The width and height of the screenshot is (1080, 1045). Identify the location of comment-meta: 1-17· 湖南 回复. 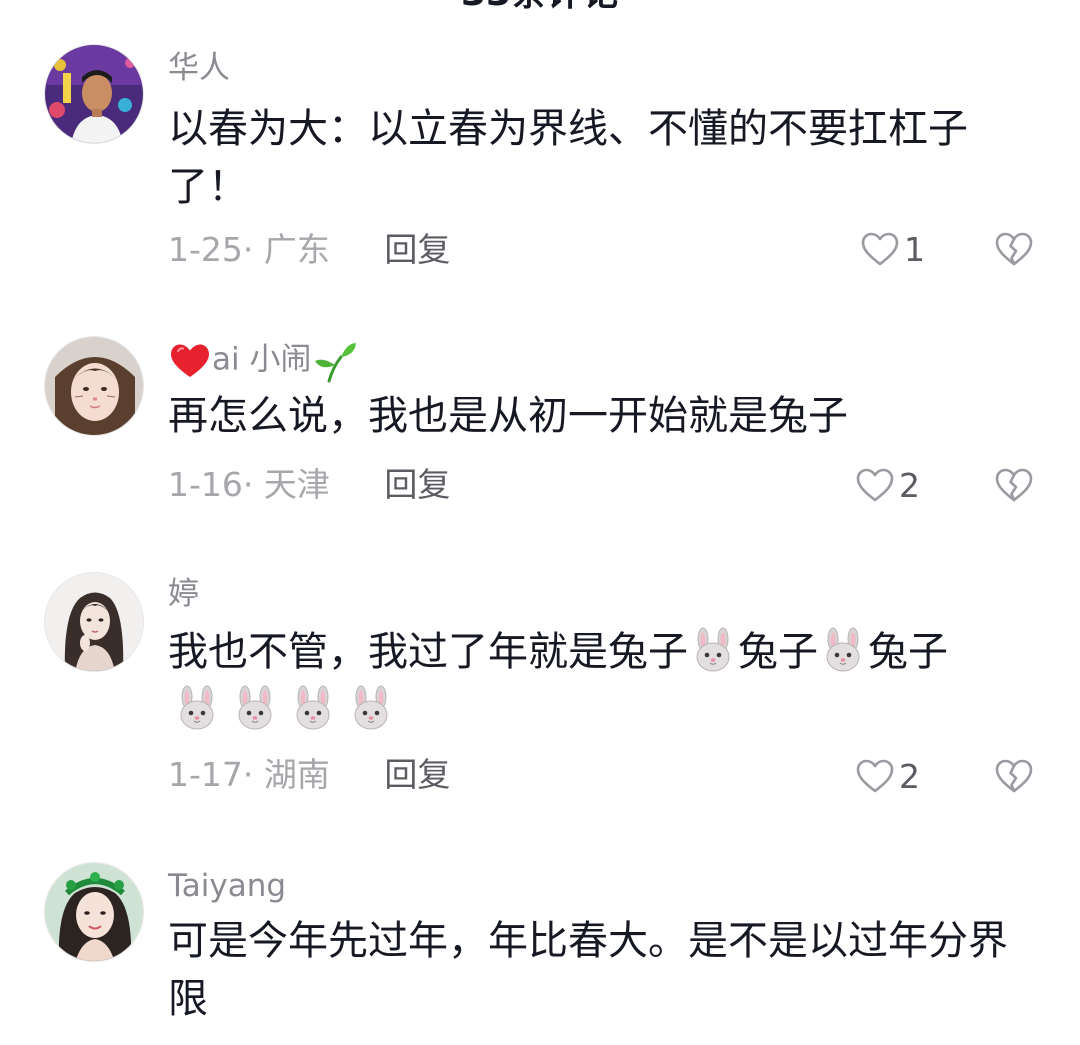
(309, 774).